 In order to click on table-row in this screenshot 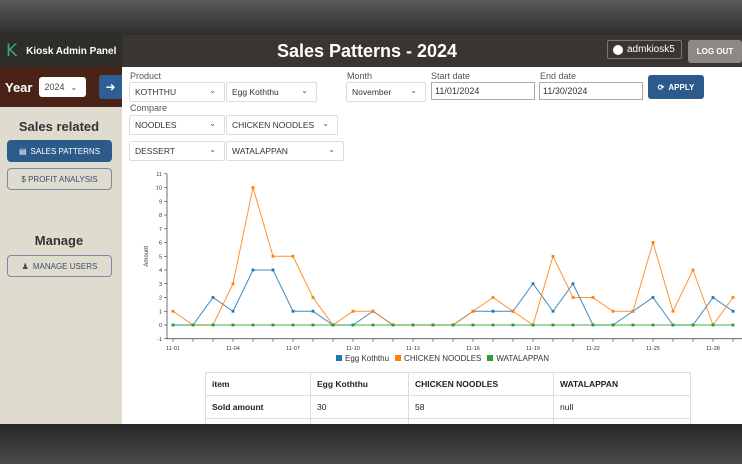, I will do `click(448, 421)`.